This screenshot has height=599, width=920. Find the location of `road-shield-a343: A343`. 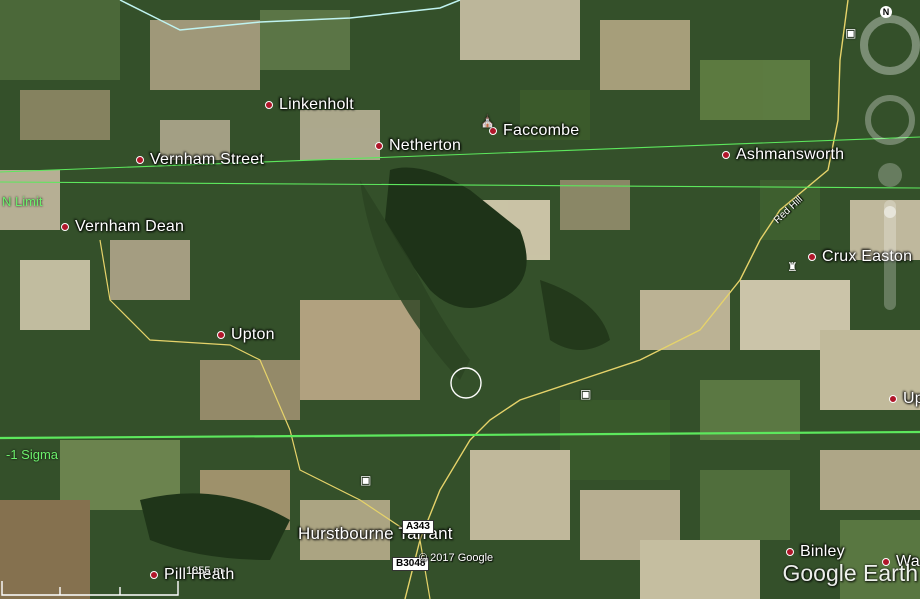

road-shield-a343: A343 is located at coordinates (418, 527).